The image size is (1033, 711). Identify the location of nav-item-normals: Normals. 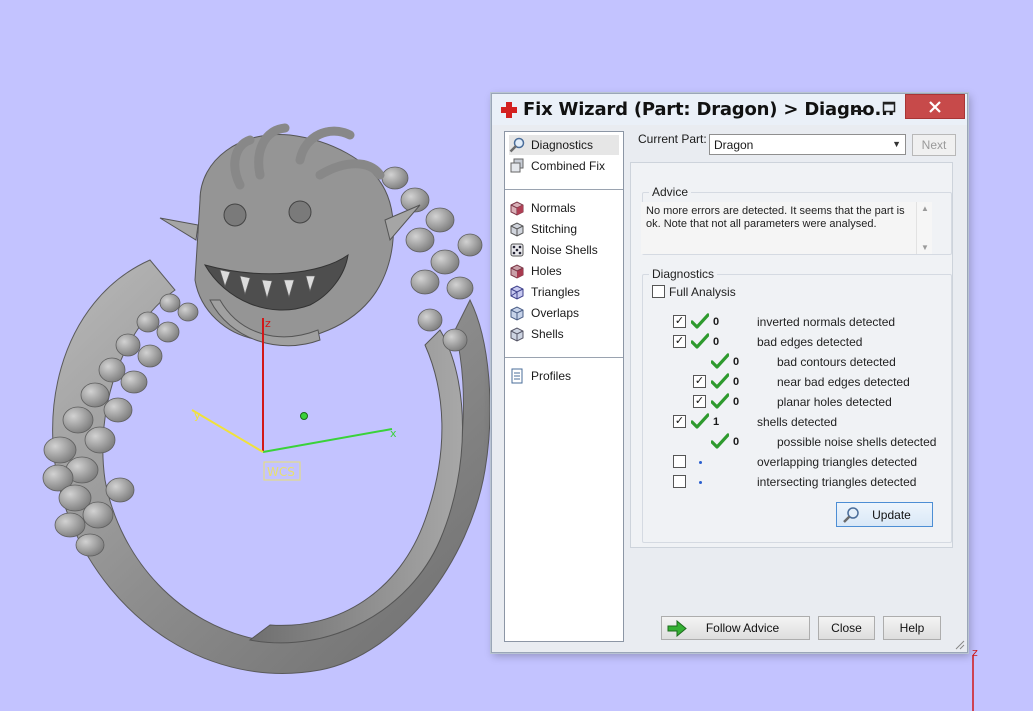
(542, 208).